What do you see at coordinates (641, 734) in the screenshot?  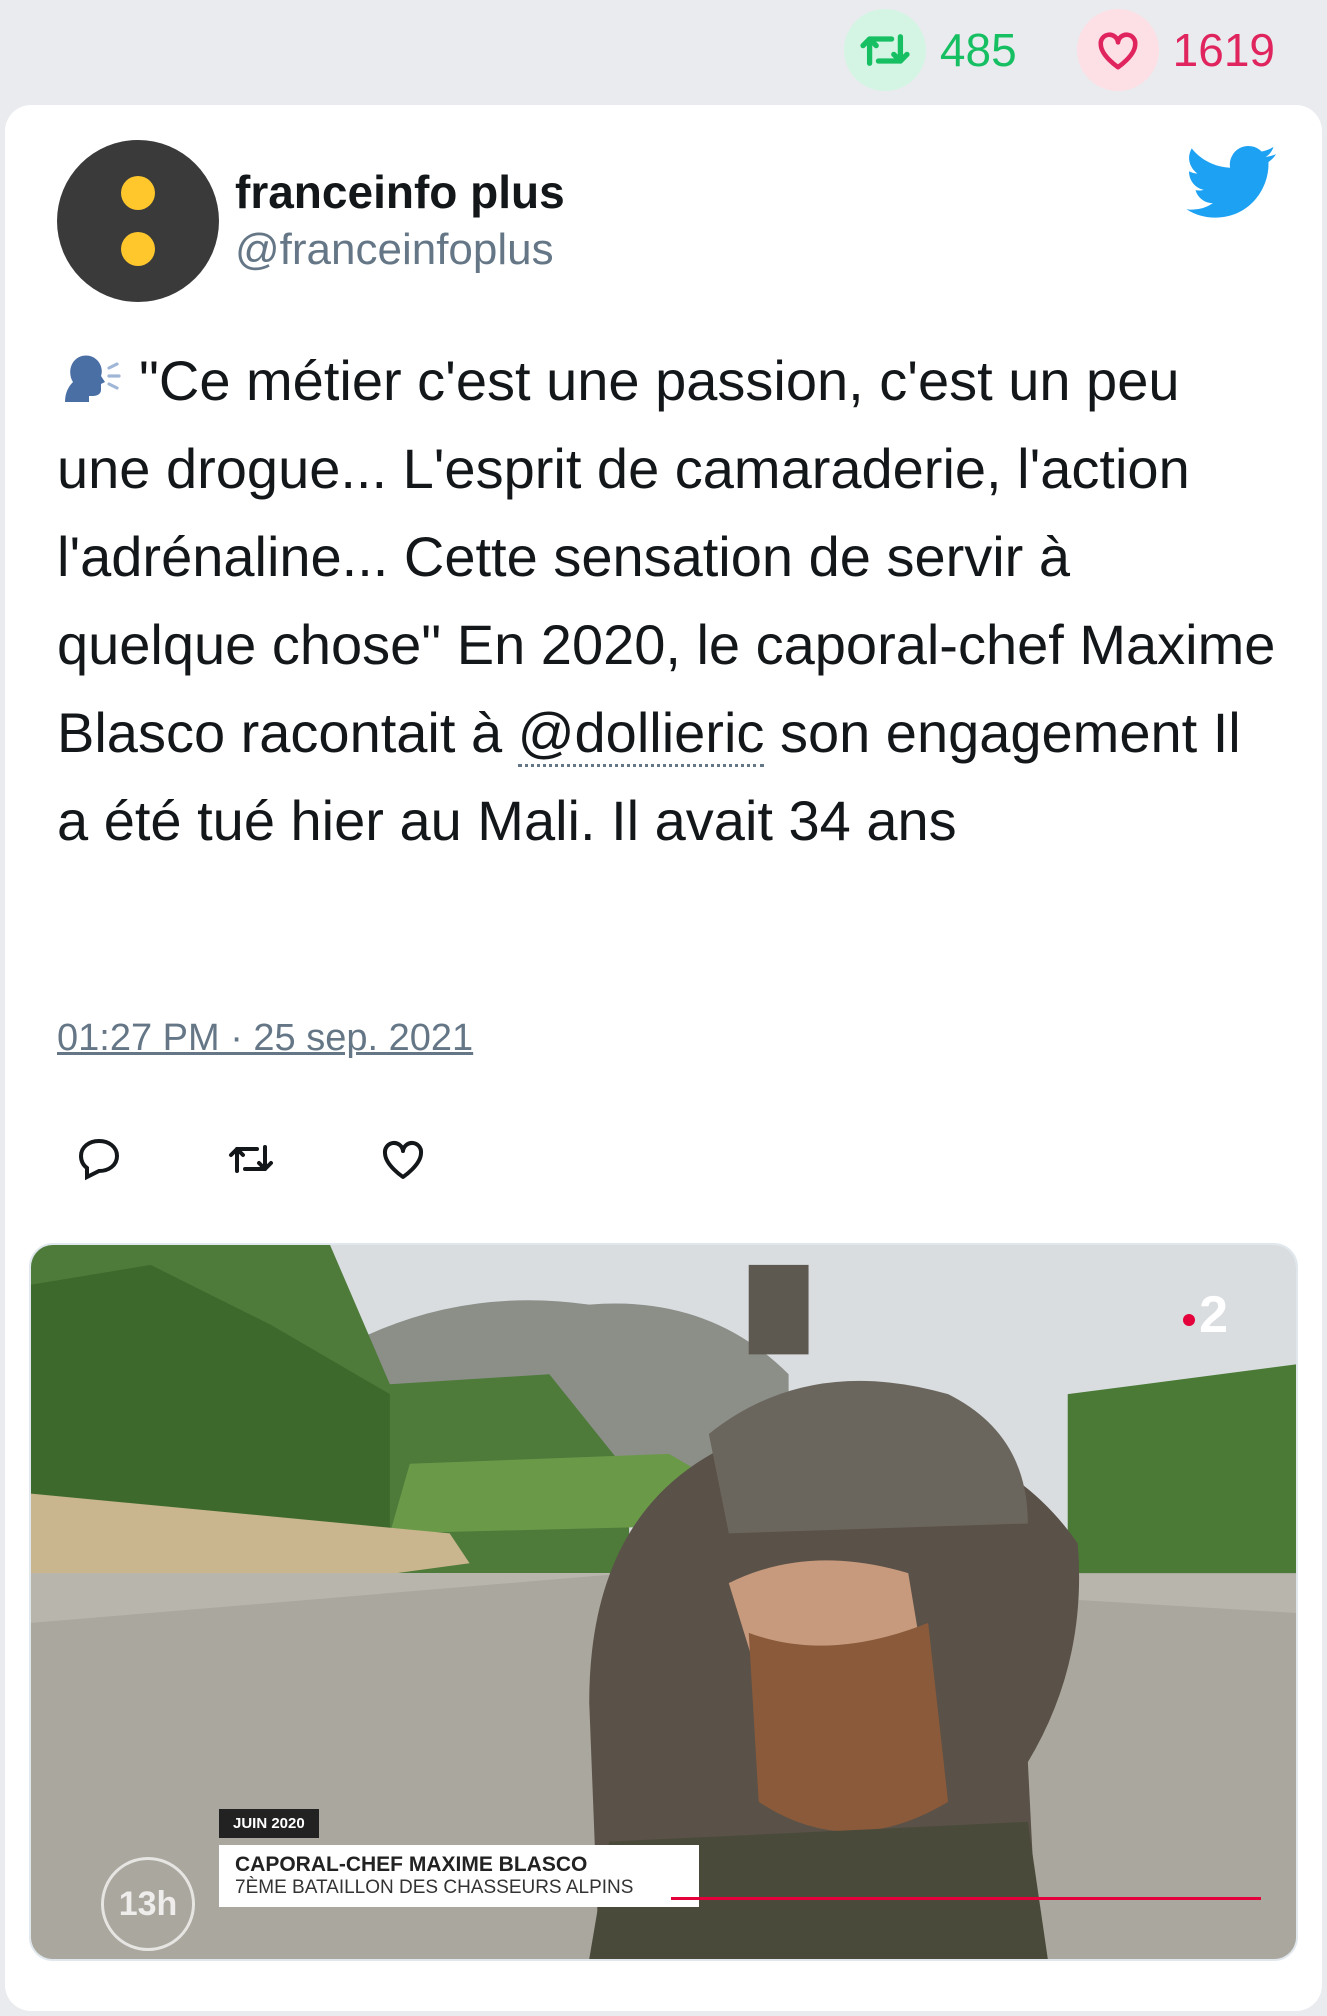 I see `mention-link: @dollieric` at bounding box center [641, 734].